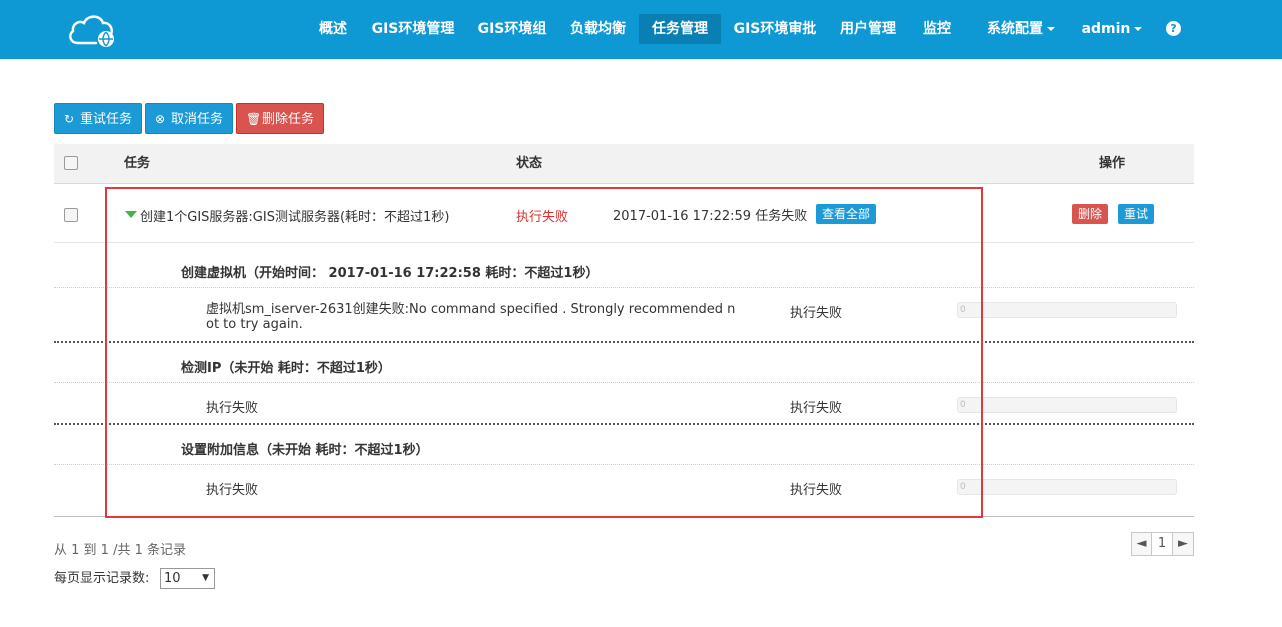 The image size is (1282, 627). What do you see at coordinates (305, 450) in the screenshot?
I see `step-title: 设置附加信息（未开始 耗时：不超过1秒）` at bounding box center [305, 450].